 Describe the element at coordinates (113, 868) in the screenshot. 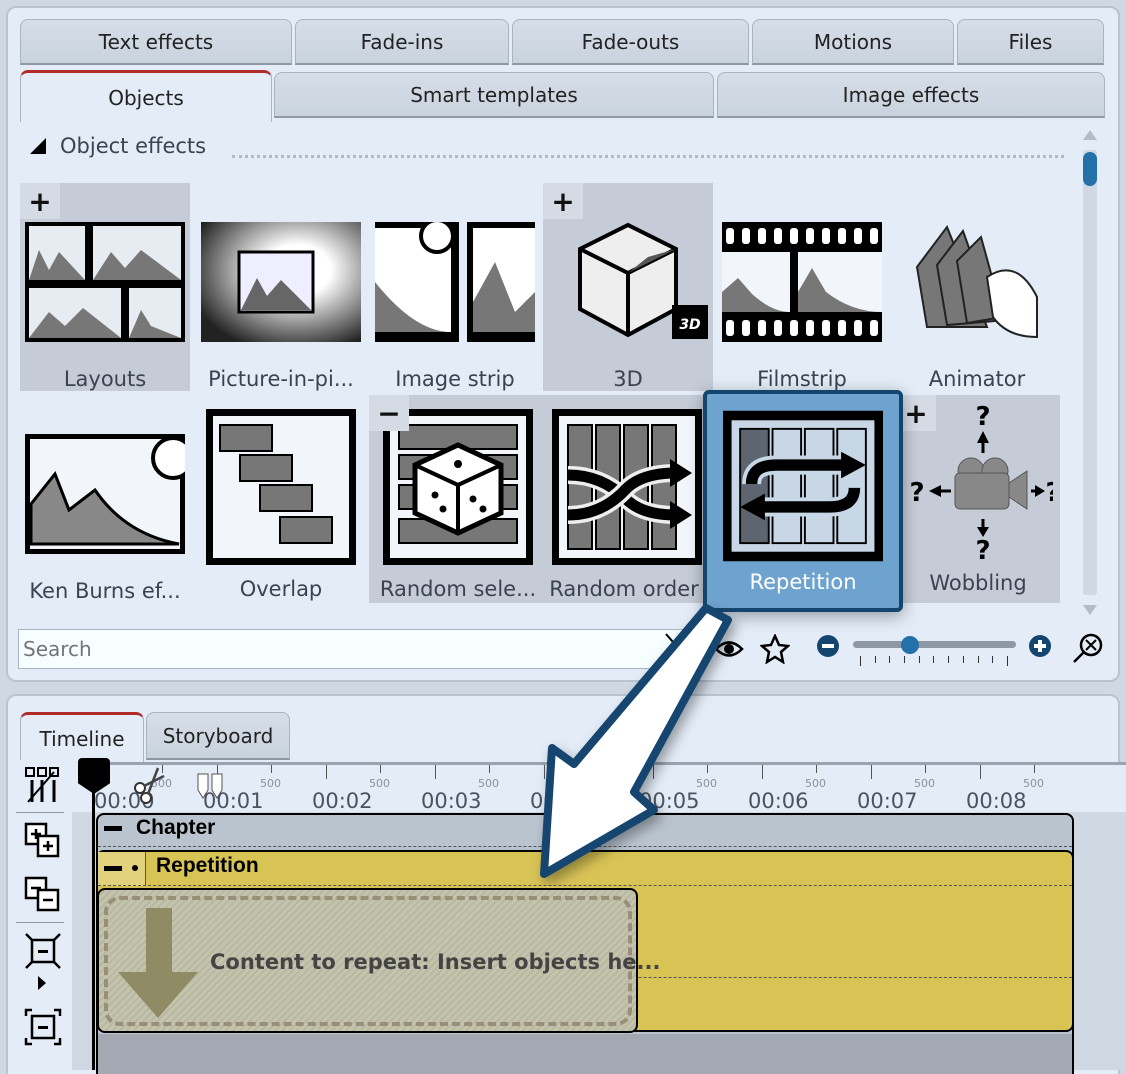

I see `collapse-repetition-icon` at that location.